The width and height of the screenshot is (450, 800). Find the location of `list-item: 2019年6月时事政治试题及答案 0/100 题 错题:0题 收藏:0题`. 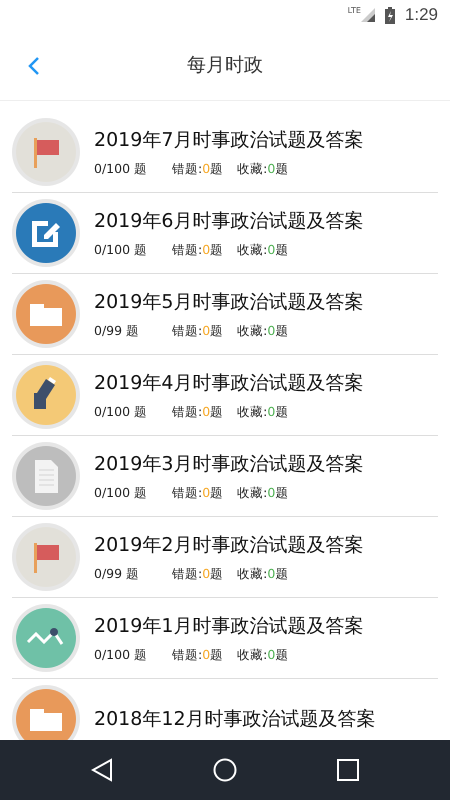

list-item: 2019年6月时事政治试题及答案 0/100 题 错题:0题 收藏:0题 is located at coordinates (225, 233).